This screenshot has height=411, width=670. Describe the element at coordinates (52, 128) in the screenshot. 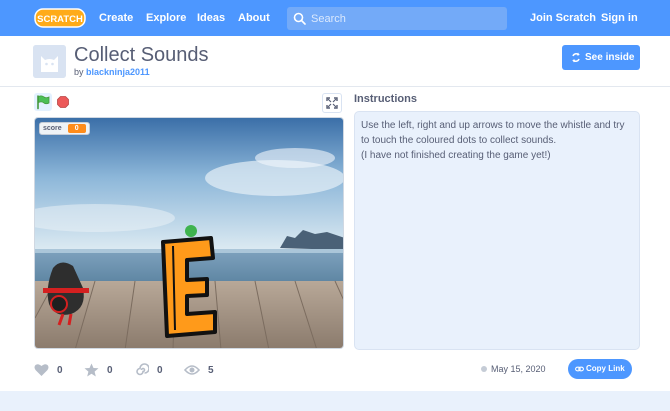

I see `score-label: score` at that location.